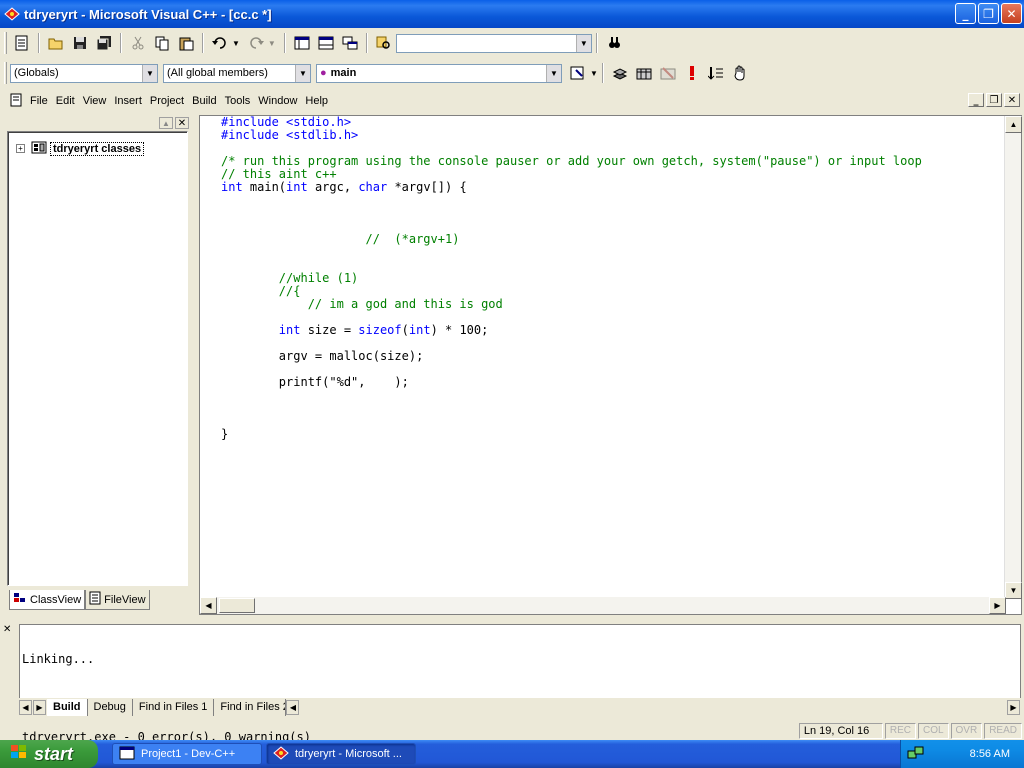  Describe the element at coordinates (22, 43) in the screenshot. I see `new-file-icon` at that location.